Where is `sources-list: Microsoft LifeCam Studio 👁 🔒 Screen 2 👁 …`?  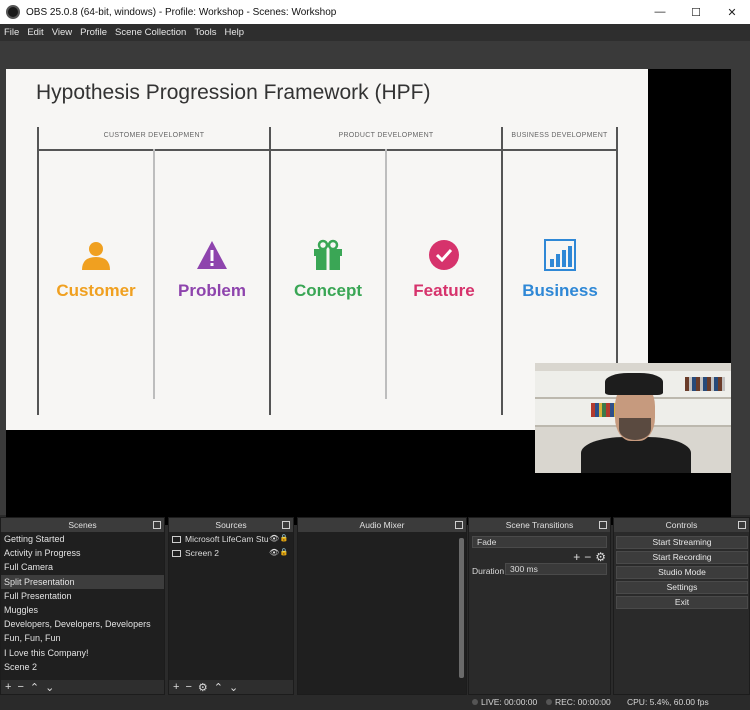
sources-list: Microsoft LifeCam Studio 👁 🔒 Screen 2 👁 … is located at coordinates (231, 606).